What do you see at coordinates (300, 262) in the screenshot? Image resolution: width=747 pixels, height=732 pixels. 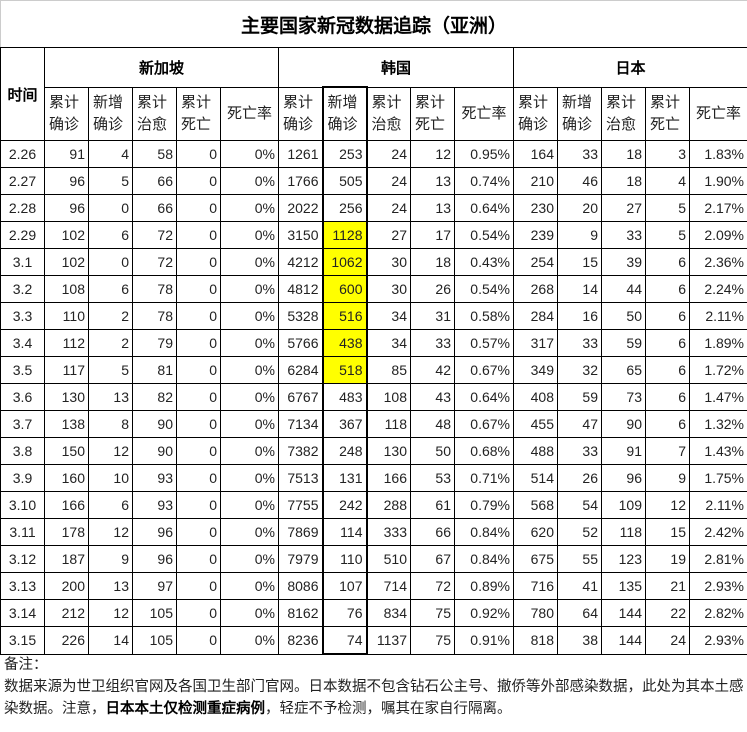 I see `data-cell: 4212` at bounding box center [300, 262].